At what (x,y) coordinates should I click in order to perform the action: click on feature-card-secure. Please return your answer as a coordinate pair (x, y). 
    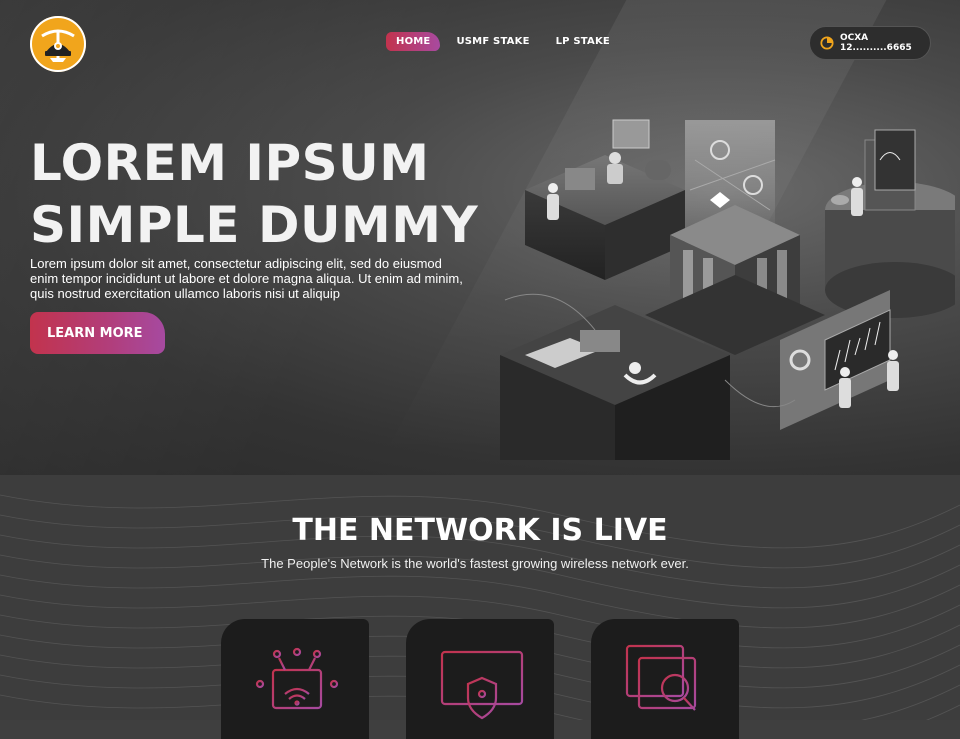
    Looking at the image, I should click on (480, 679).